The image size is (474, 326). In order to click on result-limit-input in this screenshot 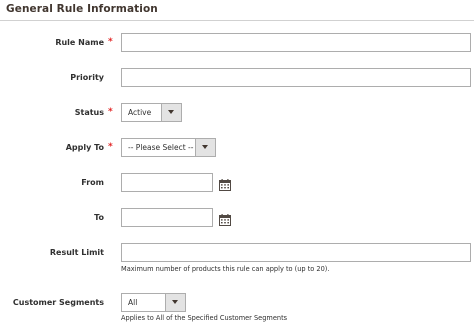, I will do `click(296, 252)`.